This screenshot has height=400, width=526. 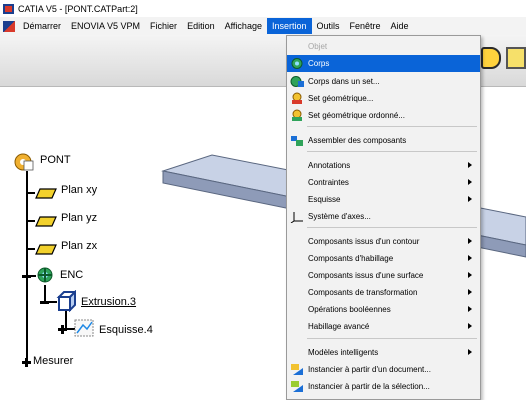 What do you see at coordinates (296, 217) in the screenshot?
I see `axis-system-icon` at bounding box center [296, 217].